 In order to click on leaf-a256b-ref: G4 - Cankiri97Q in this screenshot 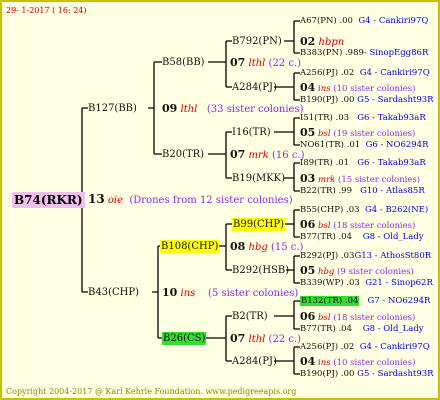, I will do `click(394, 347)`.